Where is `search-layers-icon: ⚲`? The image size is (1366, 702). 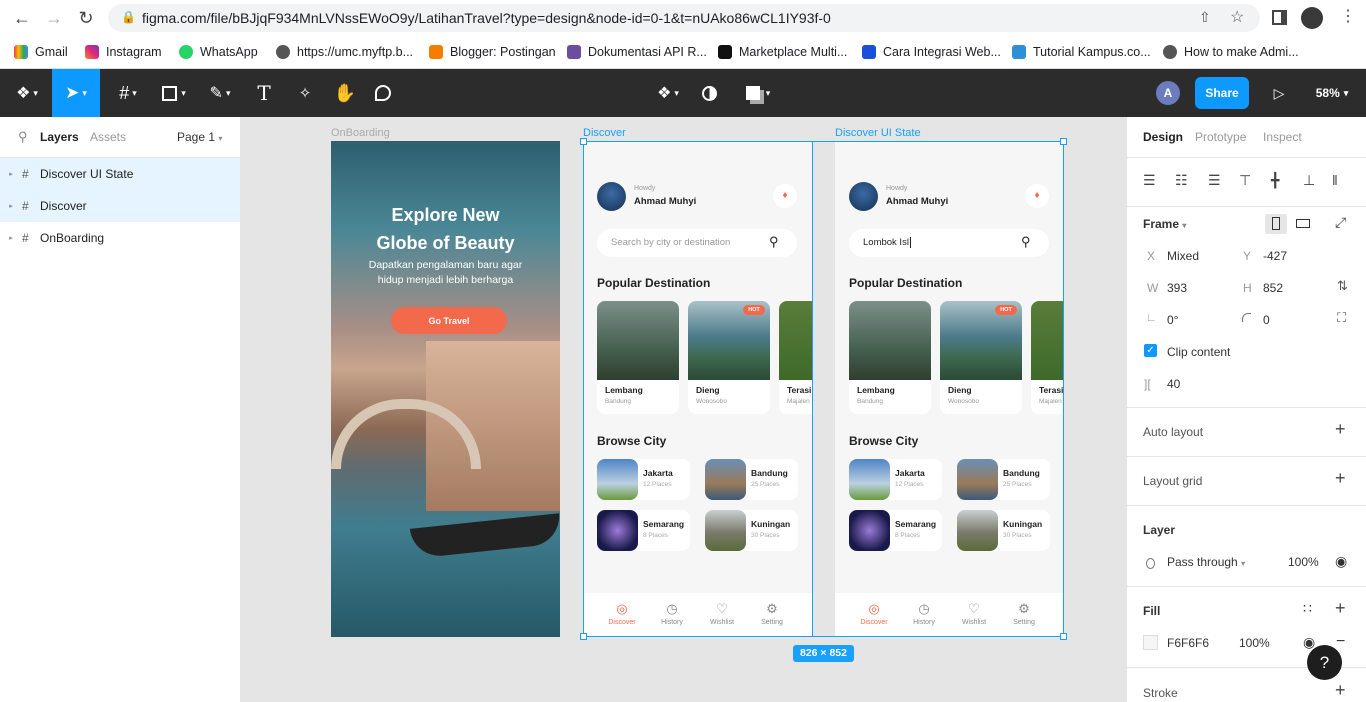
search-layers-icon: ⚲ is located at coordinates (23, 137).